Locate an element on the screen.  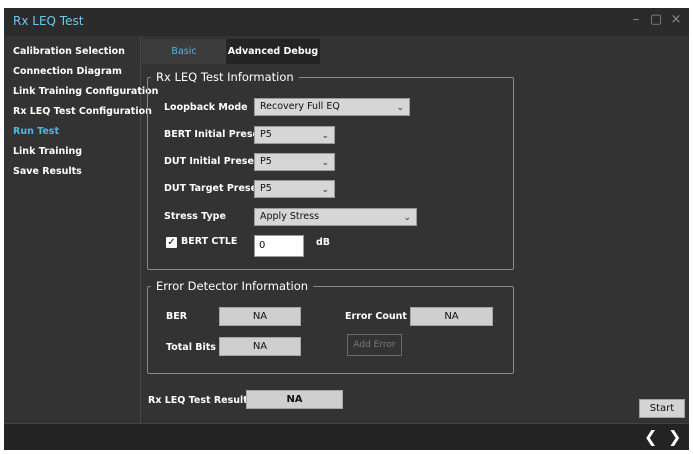
loopback-mode-select: Recovery Full EQ ⌄ is located at coordinates (332, 107).